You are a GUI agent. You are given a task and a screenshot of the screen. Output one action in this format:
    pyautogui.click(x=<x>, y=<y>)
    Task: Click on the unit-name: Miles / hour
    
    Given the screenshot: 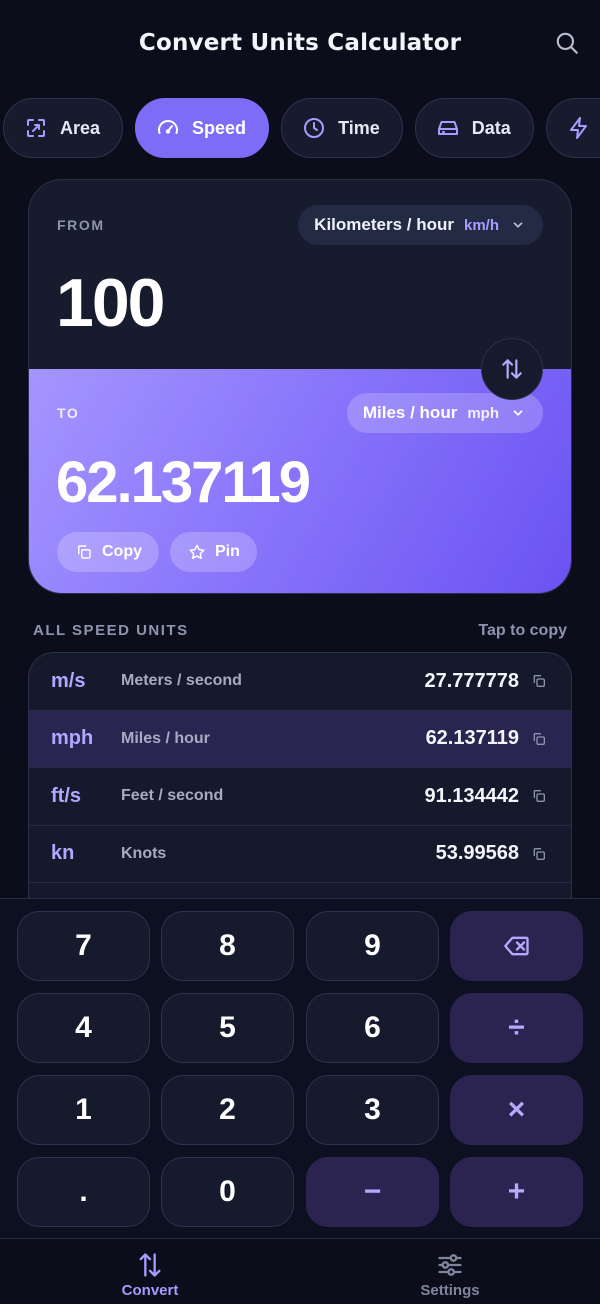 What is the action you would take?
    pyautogui.click(x=165, y=738)
    